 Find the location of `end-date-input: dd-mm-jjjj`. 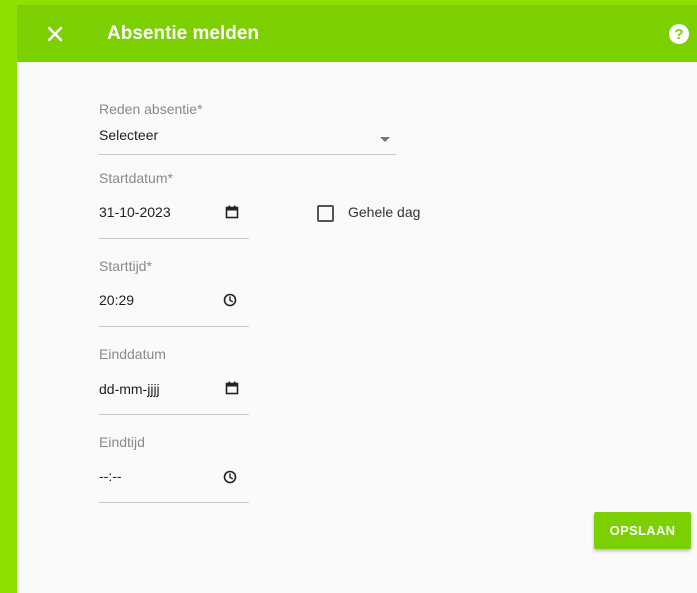

end-date-input: dd-mm-jjjj is located at coordinates (129, 389).